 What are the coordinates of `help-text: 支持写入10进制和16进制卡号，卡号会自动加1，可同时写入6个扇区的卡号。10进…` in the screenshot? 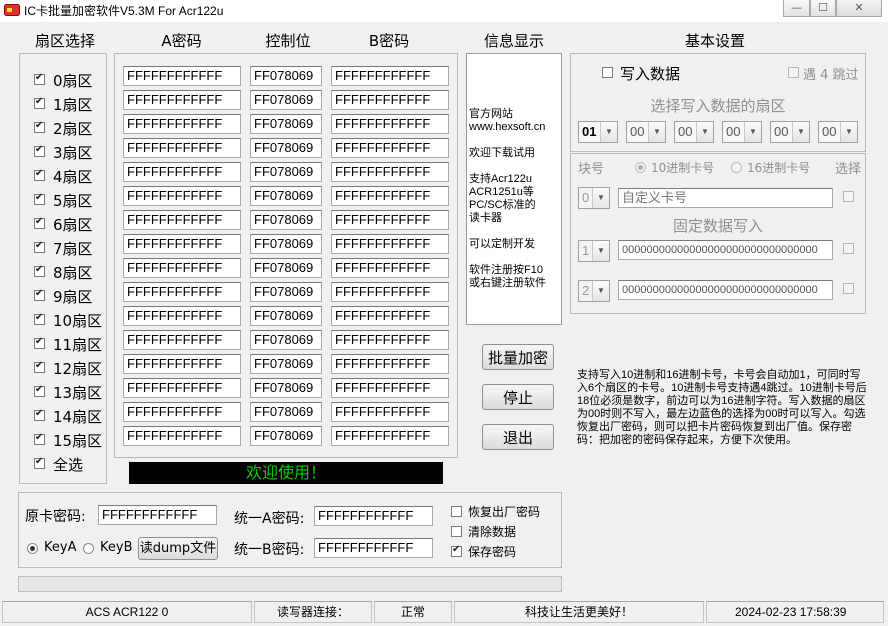 It's located at (722, 407).